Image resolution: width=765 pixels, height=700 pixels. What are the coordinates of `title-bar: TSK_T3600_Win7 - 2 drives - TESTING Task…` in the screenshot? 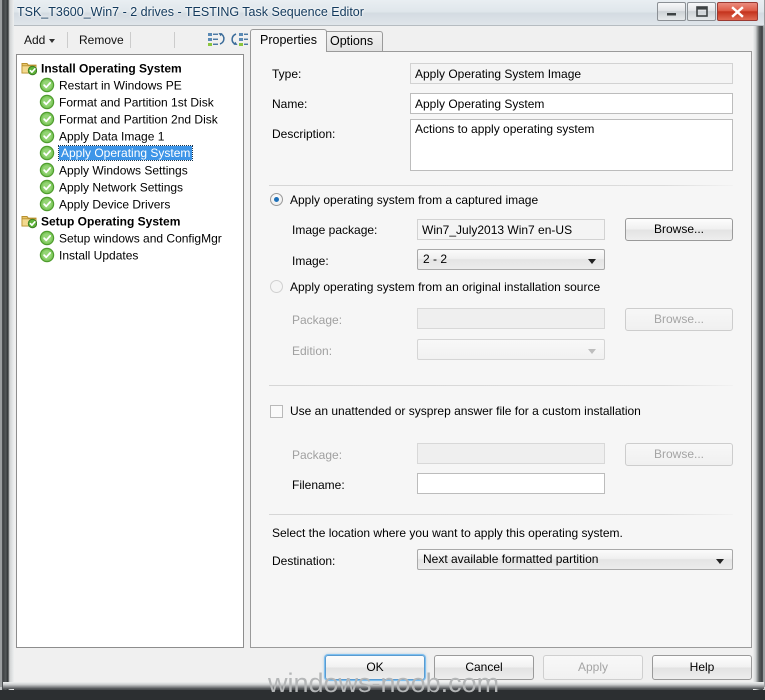 It's located at (383, 13).